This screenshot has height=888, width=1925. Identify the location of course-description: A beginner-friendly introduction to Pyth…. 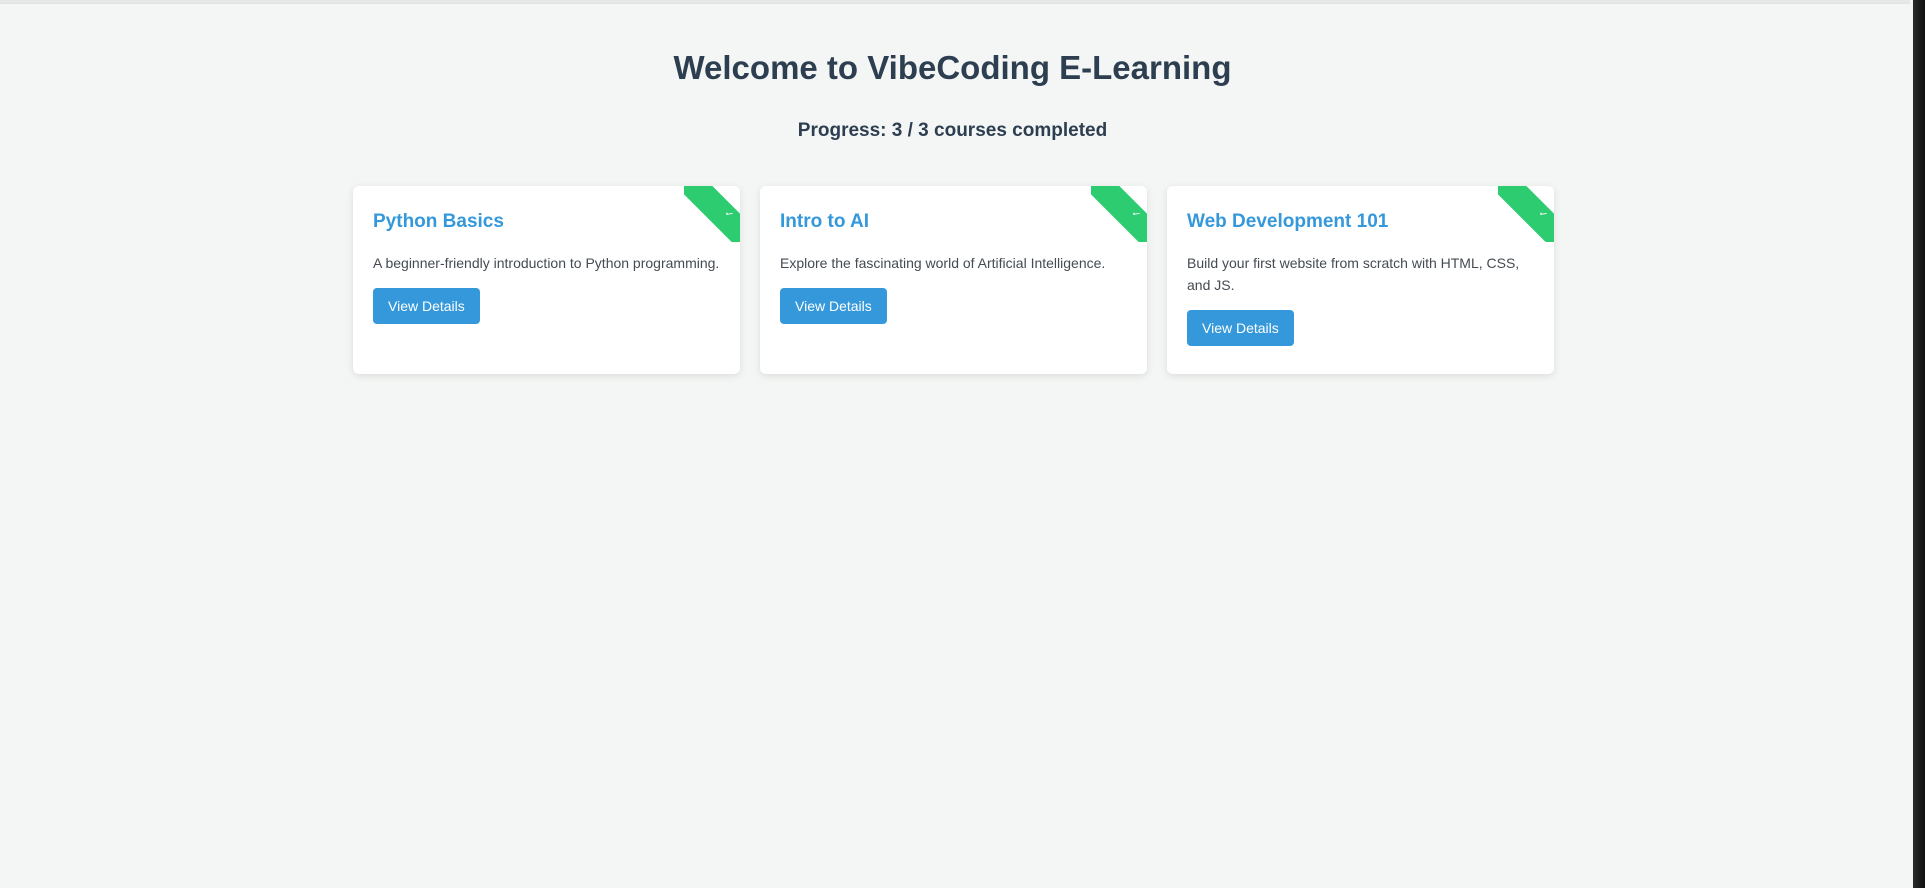
(546, 263).